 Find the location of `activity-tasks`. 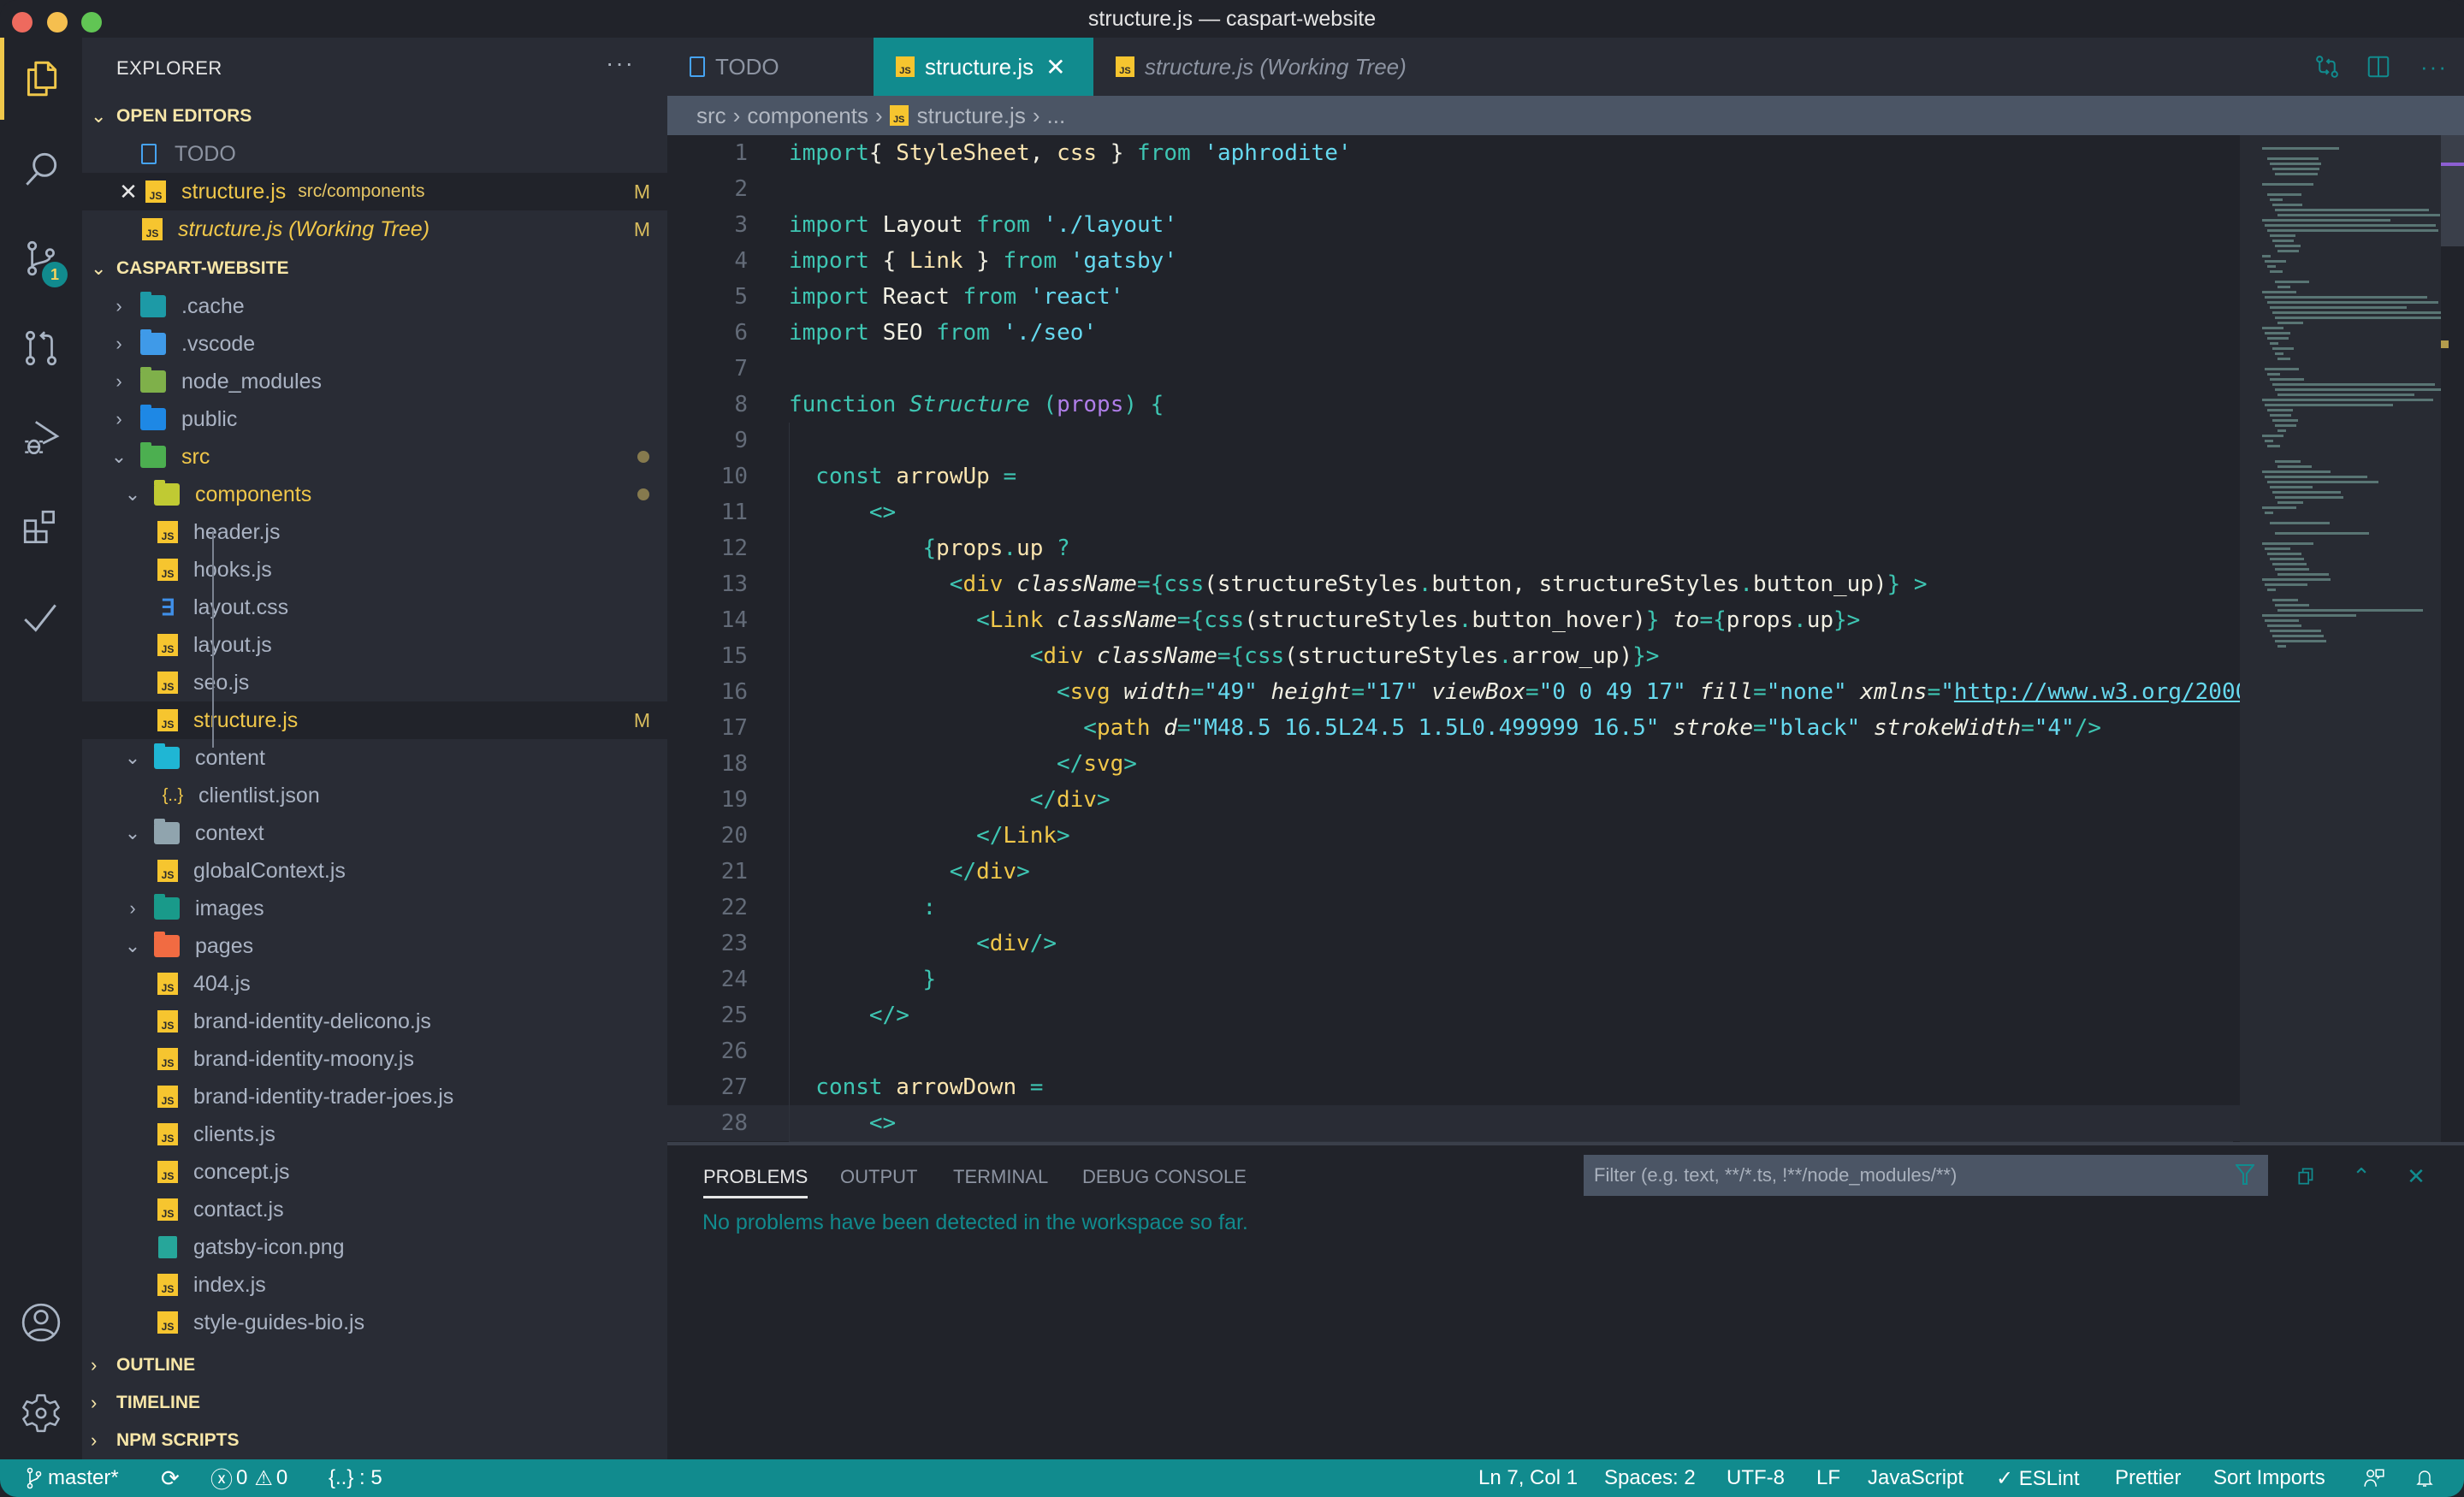

activity-tasks is located at coordinates (41, 618).